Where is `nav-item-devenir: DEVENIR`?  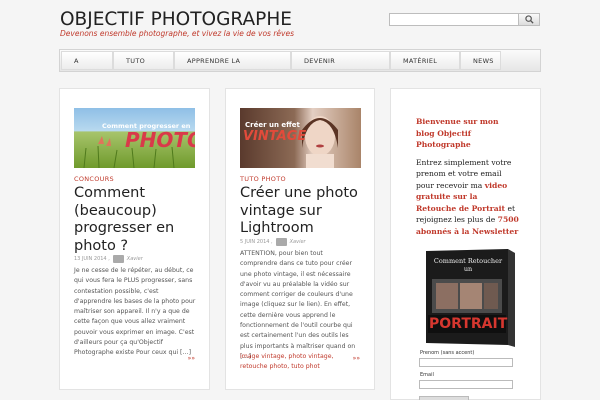 nav-item-devenir: DEVENIR is located at coordinates (340, 60).